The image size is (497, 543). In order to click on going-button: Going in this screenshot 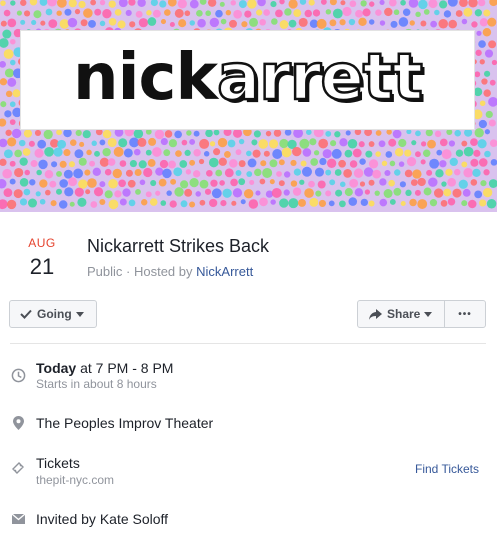, I will do `click(53, 314)`.